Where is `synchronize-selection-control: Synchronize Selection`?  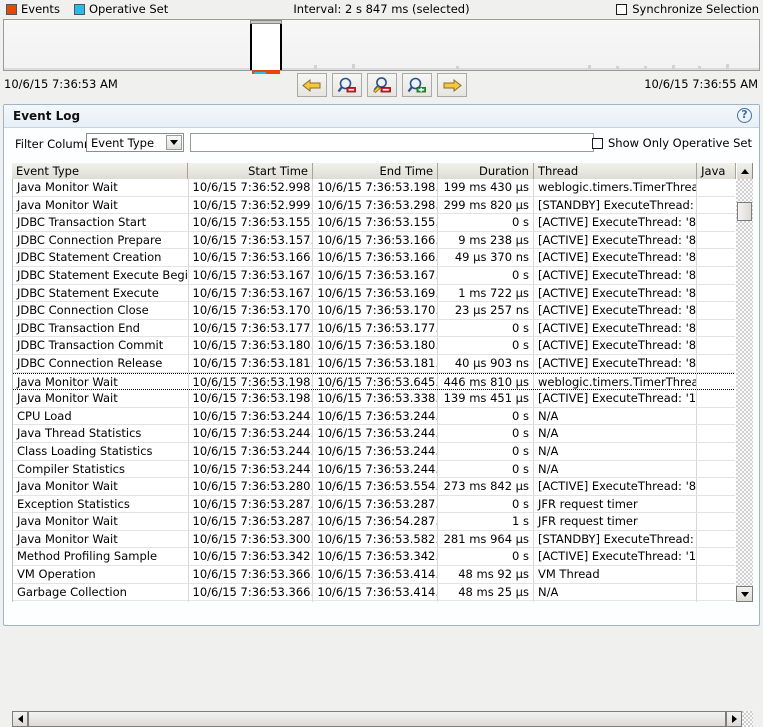
synchronize-selection-control: Synchronize Selection is located at coordinates (687, 9).